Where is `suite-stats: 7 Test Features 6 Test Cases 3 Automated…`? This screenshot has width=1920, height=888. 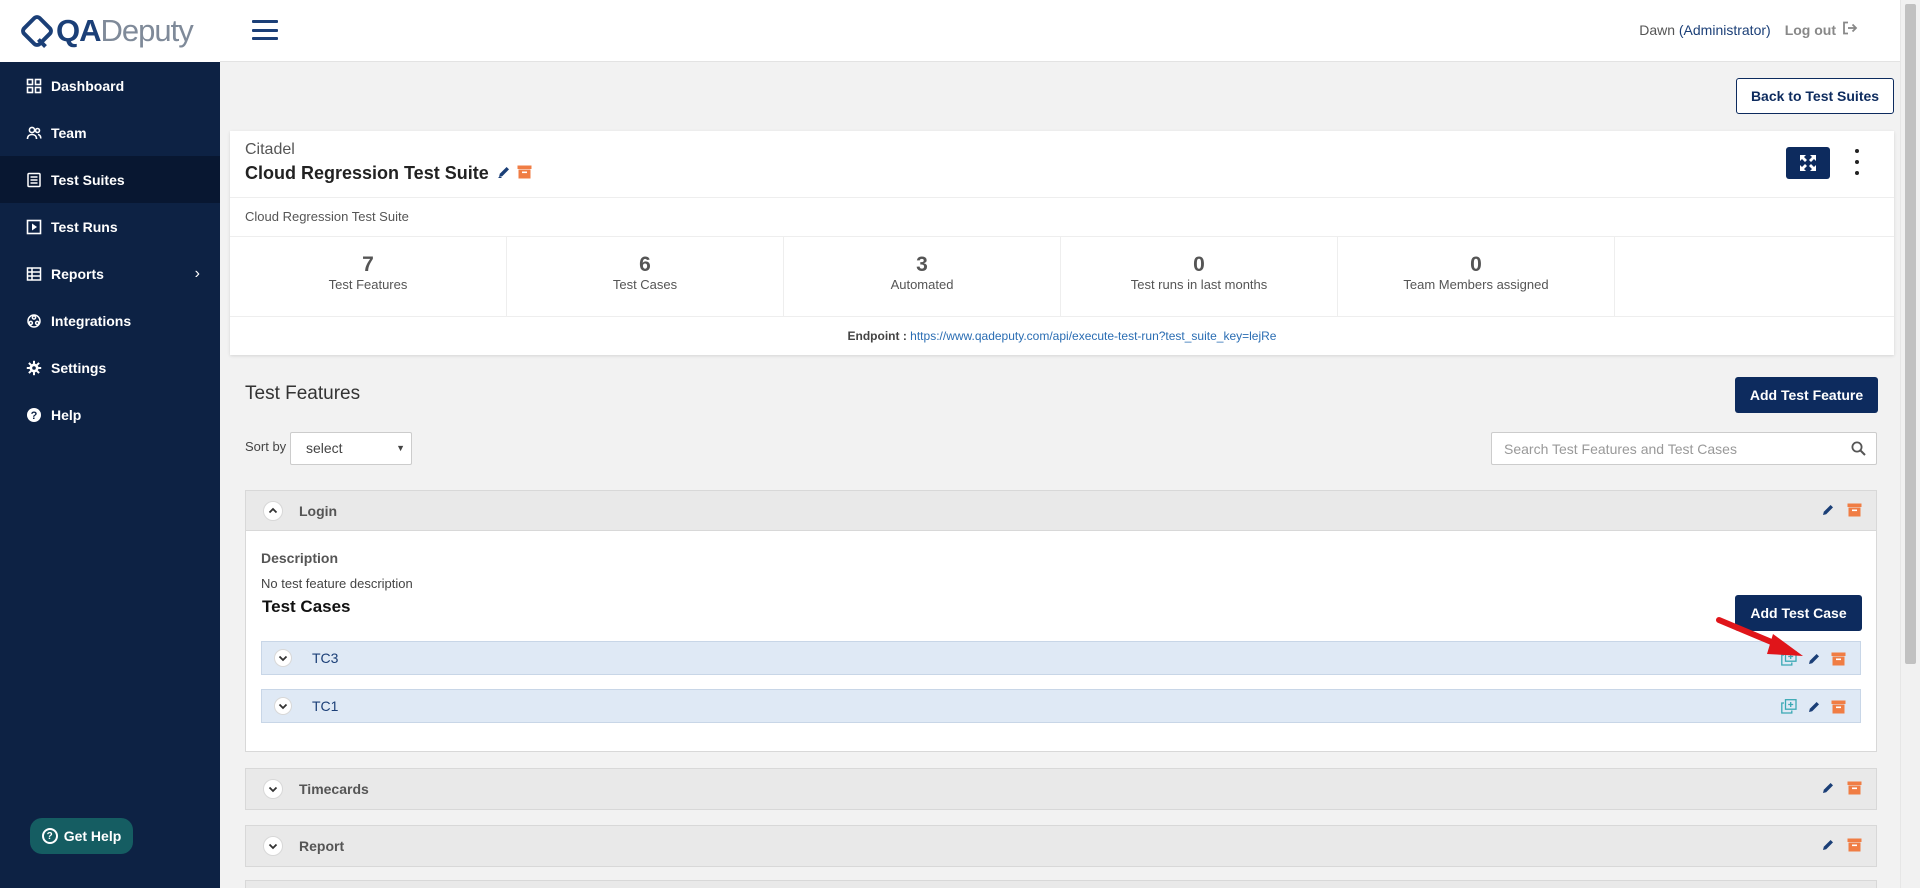
suite-stats: 7 Test Features 6 Test Cases 3 Automated… is located at coordinates (1062, 277).